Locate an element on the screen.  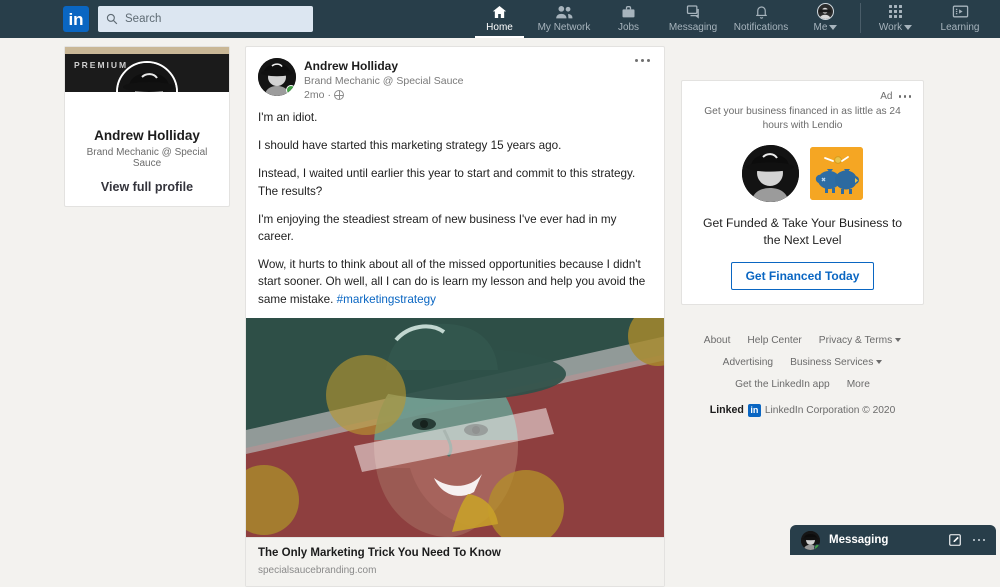
home-icon is located at coordinates (499, 11).